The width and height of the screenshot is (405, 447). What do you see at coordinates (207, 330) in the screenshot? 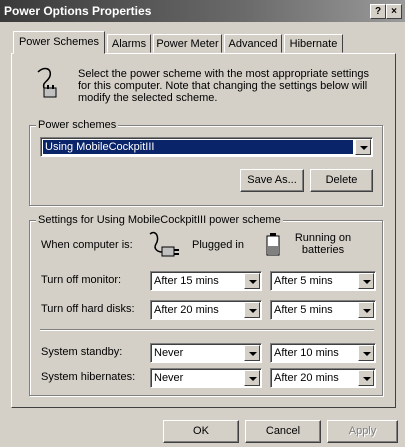
I see `settings-divider` at bounding box center [207, 330].